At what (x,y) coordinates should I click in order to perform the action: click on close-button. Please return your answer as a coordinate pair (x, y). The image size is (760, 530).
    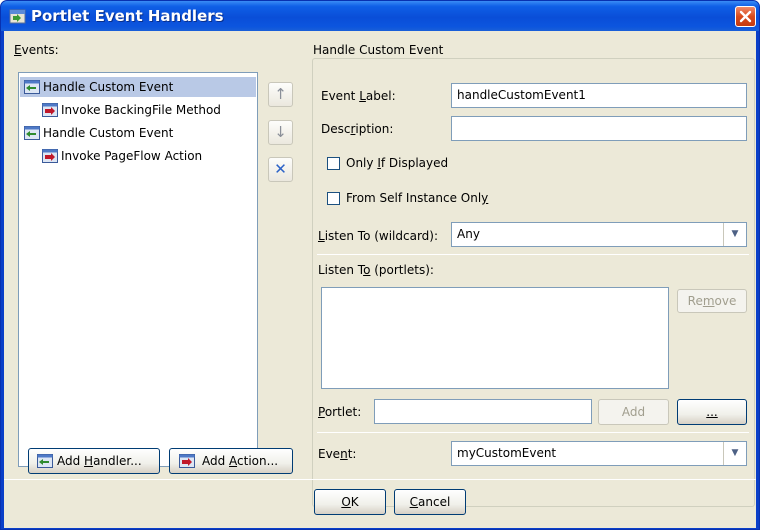
    Looking at the image, I should click on (745, 16).